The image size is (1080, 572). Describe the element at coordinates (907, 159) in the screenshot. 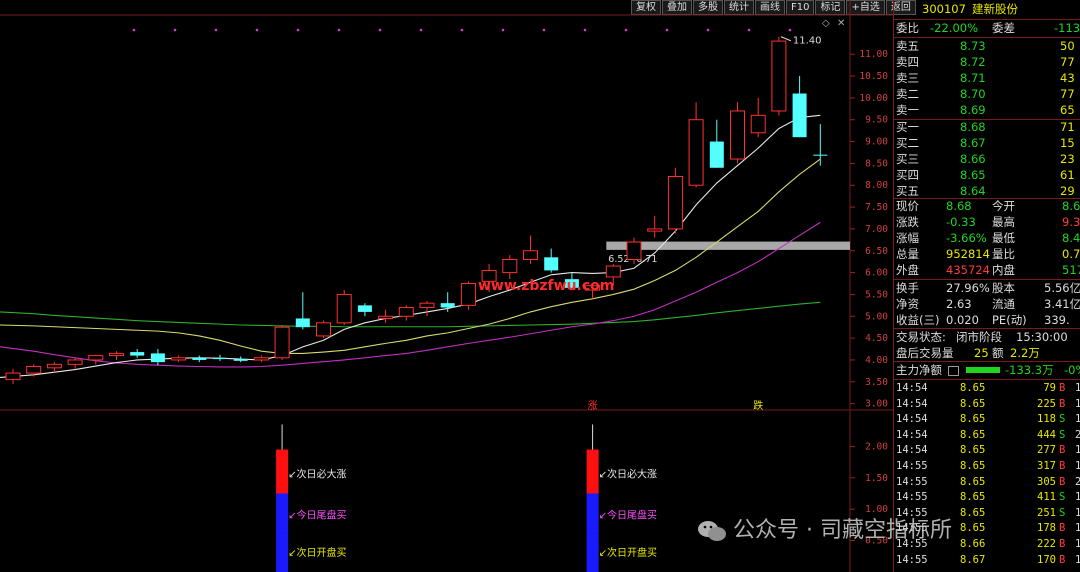

I see `buy-label: 买三` at that location.